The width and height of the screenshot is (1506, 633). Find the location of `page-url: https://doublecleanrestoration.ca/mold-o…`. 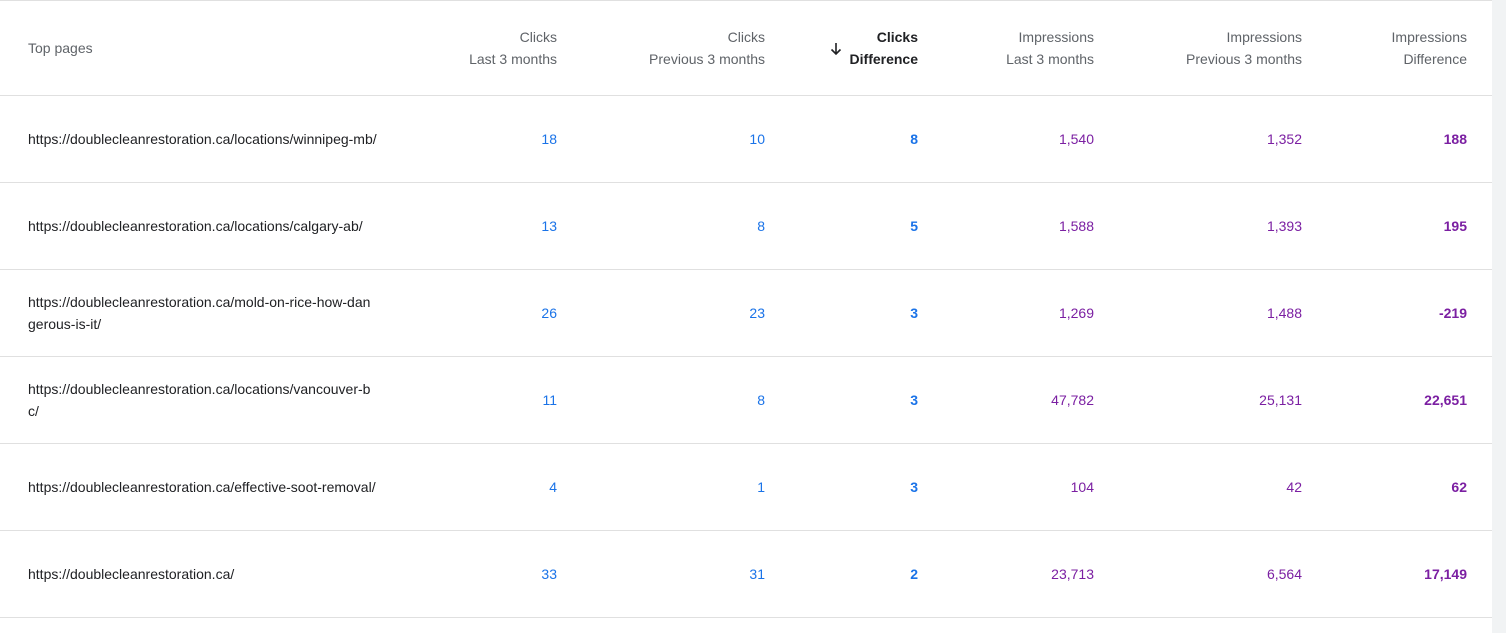

page-url: https://doublecleanrestoration.ca/mold-o… is located at coordinates (201, 313).